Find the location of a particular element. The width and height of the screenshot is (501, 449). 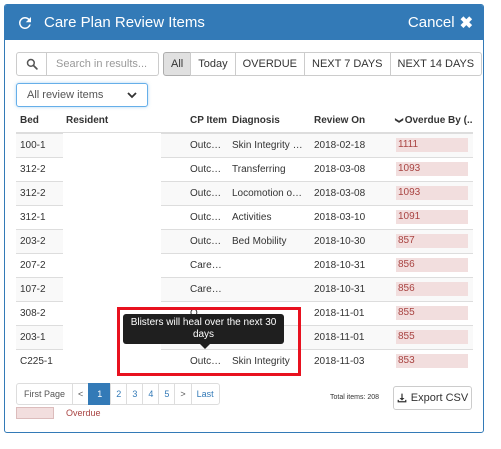

bed-cell: 207-2 is located at coordinates (39, 264).